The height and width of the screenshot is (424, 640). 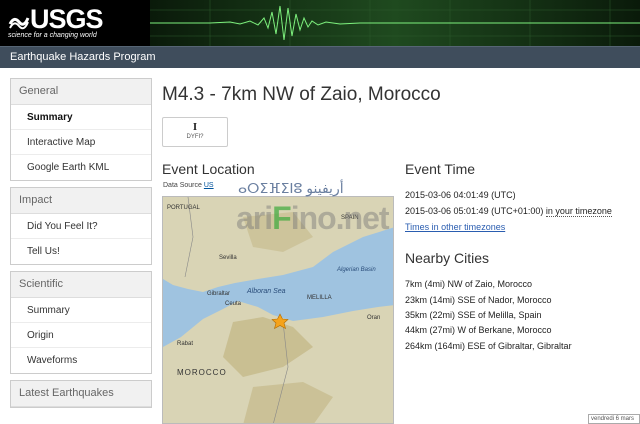 I want to click on watermark-part-f: F, so click(x=282, y=218).